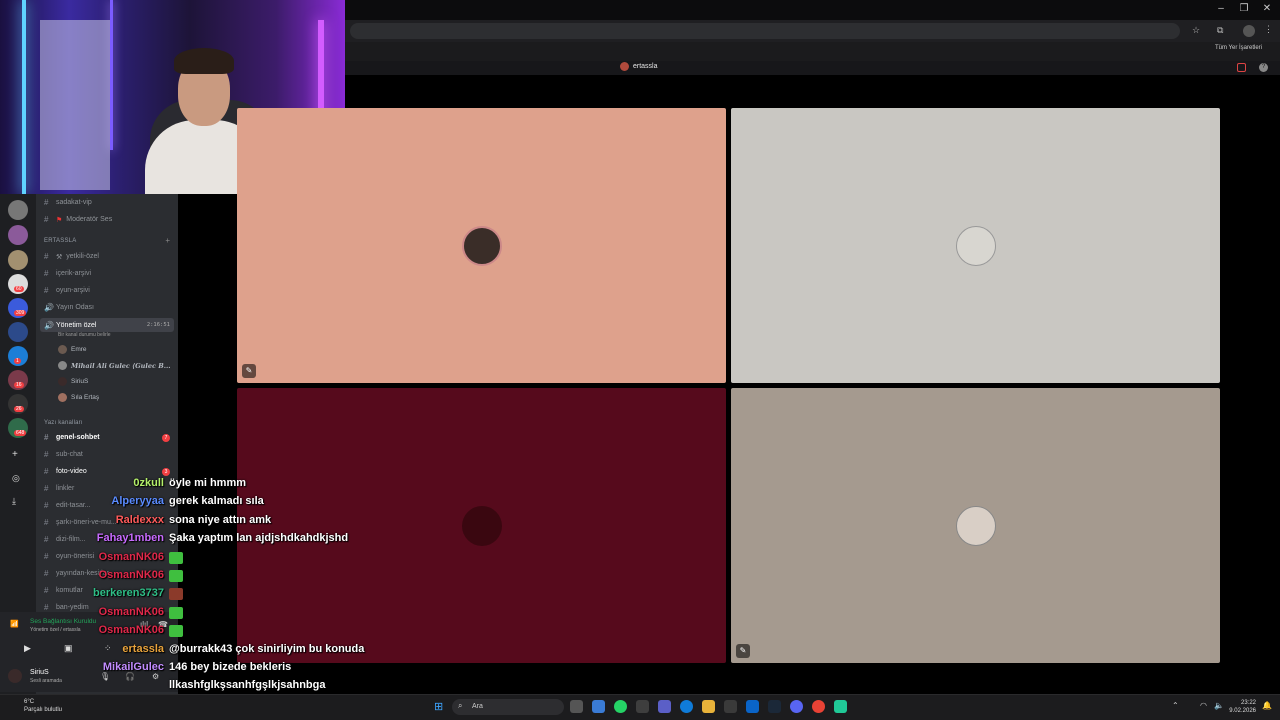  Describe the element at coordinates (130, 538) in the screenshot. I see `chat-username: Fahay1mben` at that location.